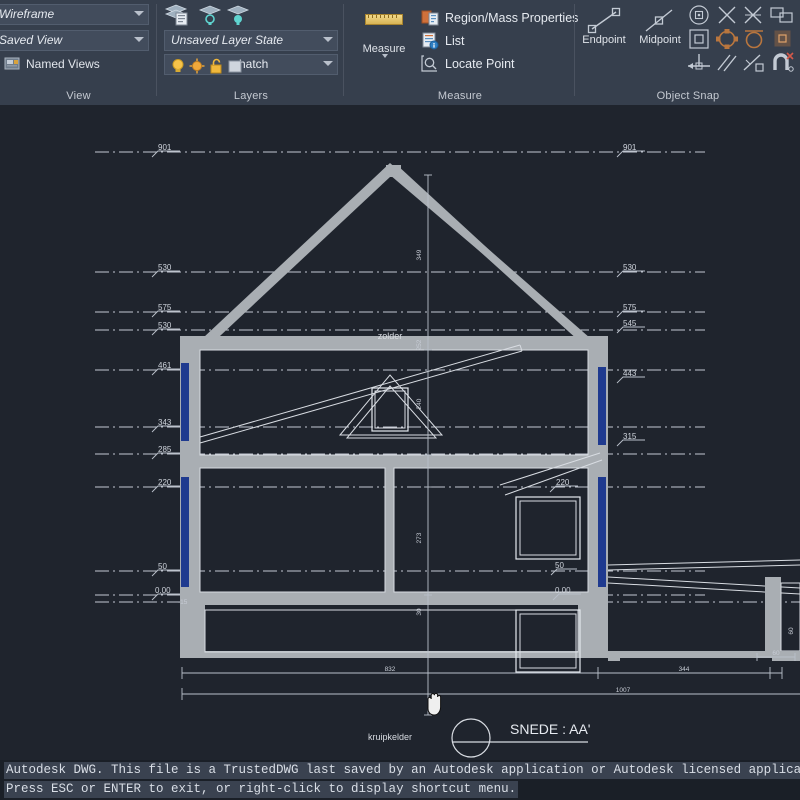 The height and width of the screenshot is (800, 800). I want to click on crawlspace-space, so click(391, 631).